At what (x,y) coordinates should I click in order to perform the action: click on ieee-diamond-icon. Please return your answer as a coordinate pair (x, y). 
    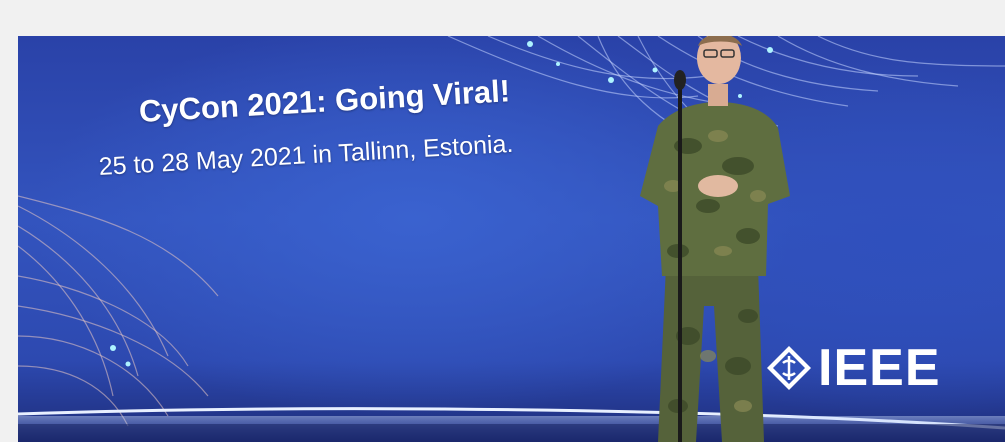
    Looking at the image, I should click on (789, 368).